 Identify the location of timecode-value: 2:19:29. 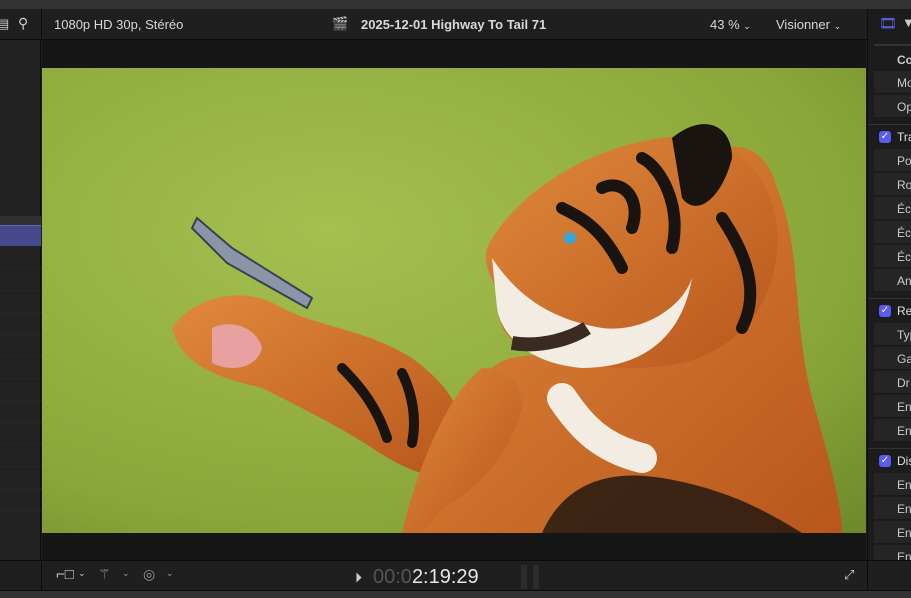
(445, 577).